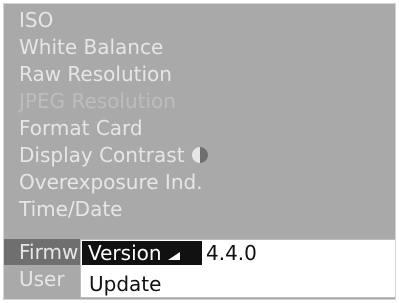 The width and height of the screenshot is (399, 303). Describe the element at coordinates (97, 101) in the screenshot. I see `menu-item-jpeg-resolution: JPEG Resolution` at that location.